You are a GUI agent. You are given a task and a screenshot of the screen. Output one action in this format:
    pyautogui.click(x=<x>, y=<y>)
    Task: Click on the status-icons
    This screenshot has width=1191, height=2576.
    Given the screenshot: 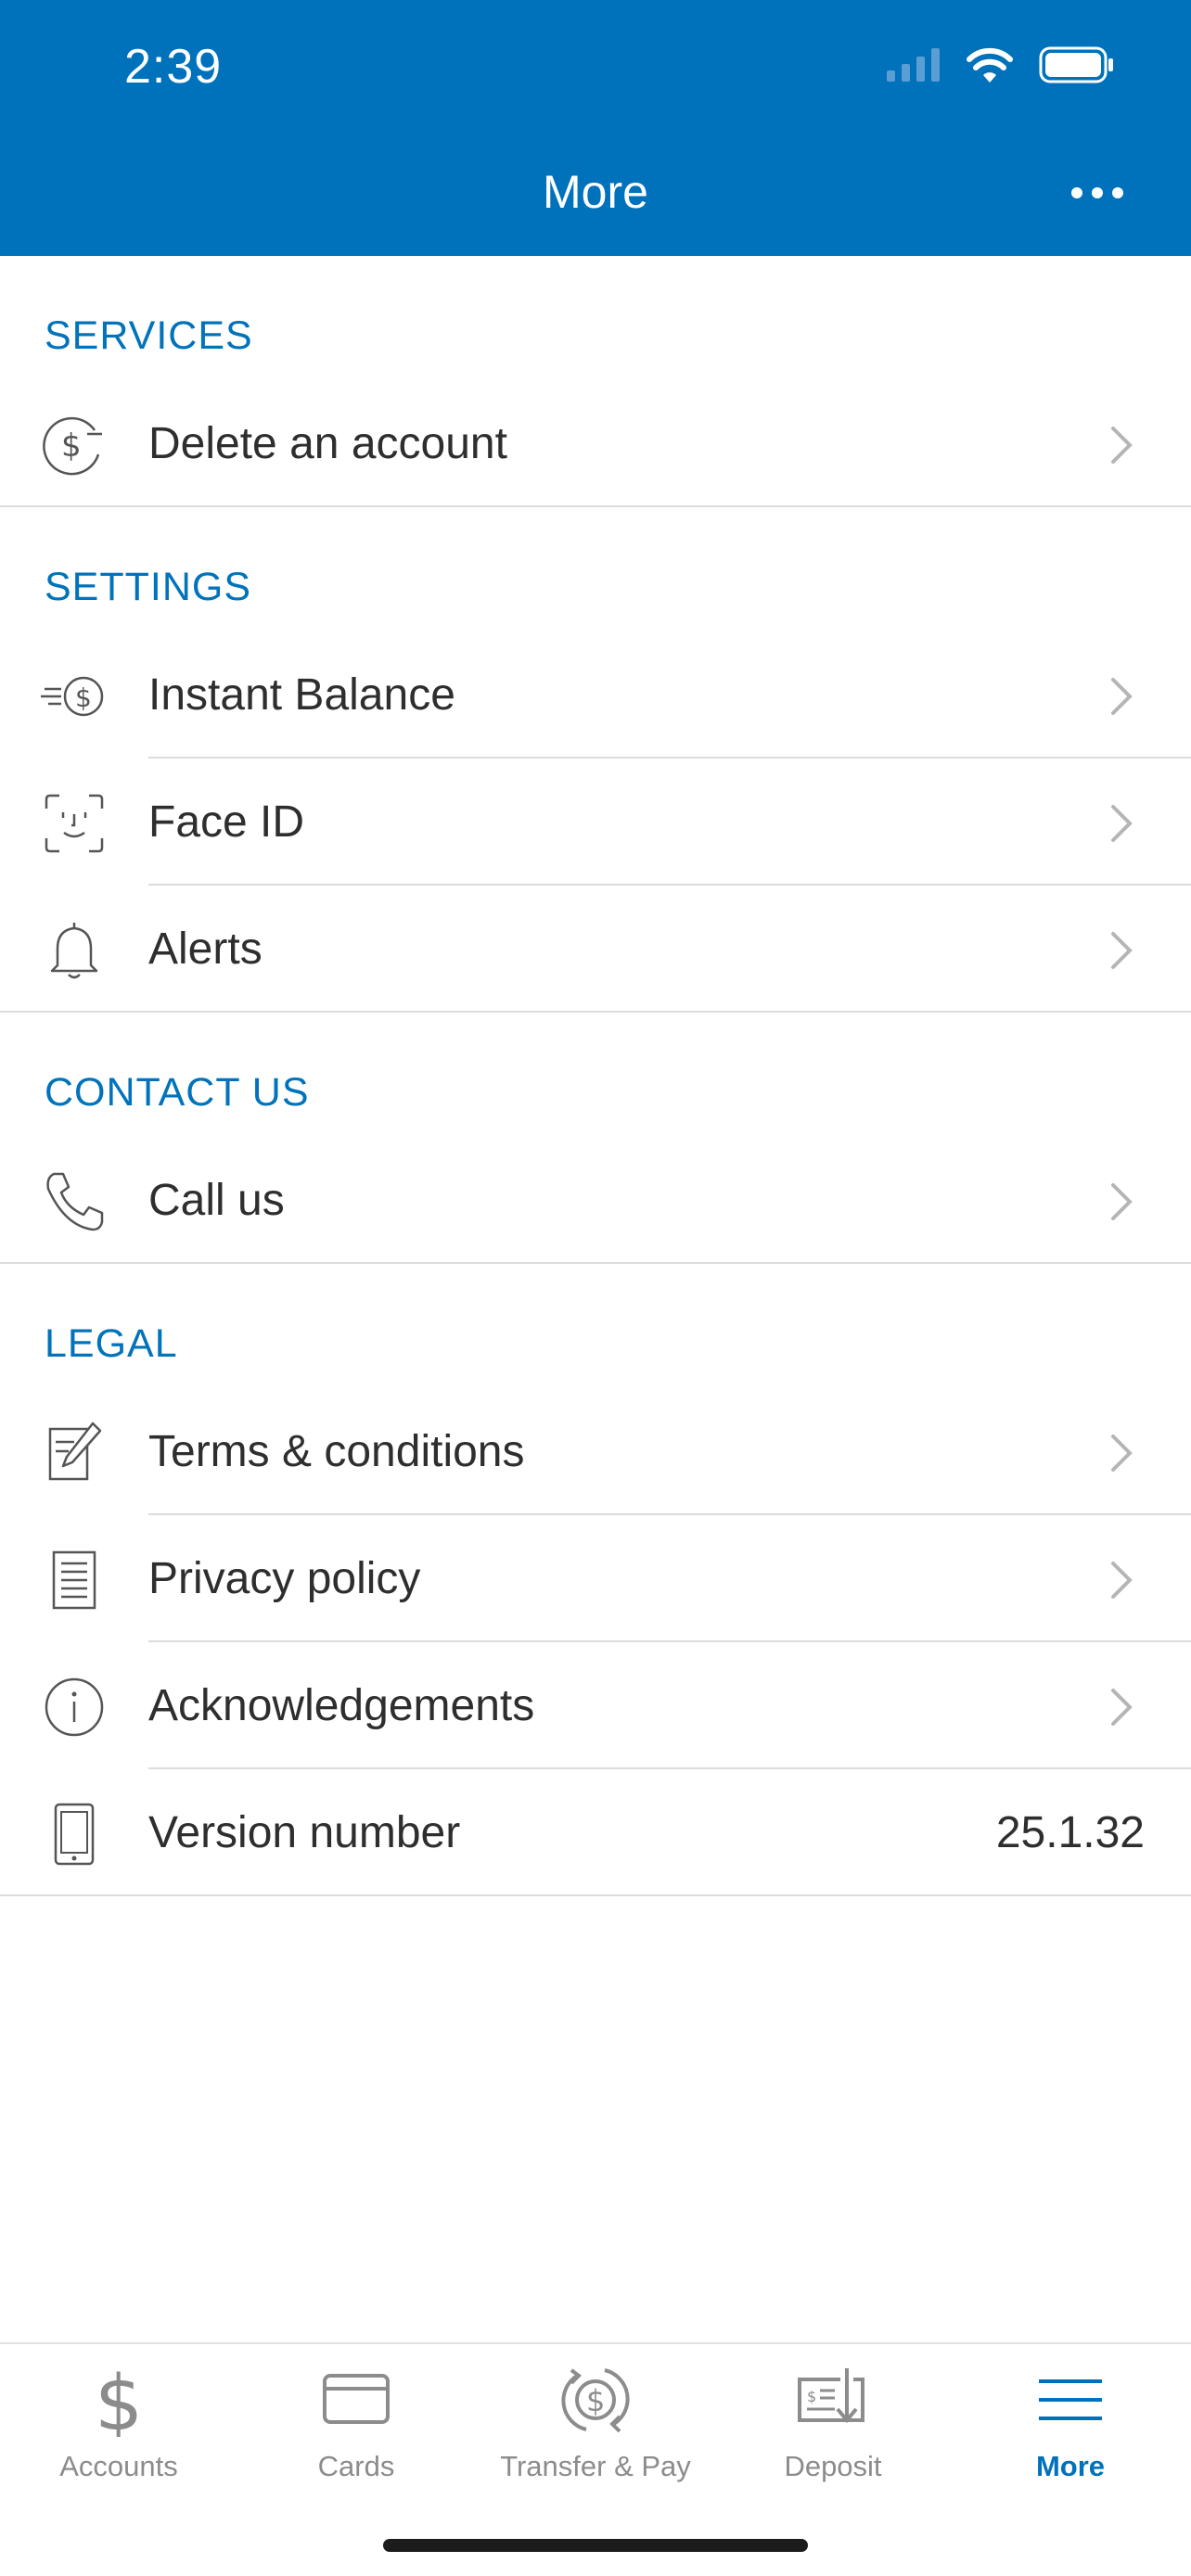 What is the action you would take?
    pyautogui.click(x=1001, y=64)
    